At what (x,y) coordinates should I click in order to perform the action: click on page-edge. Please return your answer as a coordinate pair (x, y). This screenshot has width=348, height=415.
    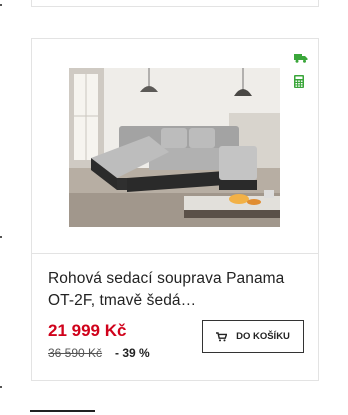
    Looking at the image, I should click on (1, 207).